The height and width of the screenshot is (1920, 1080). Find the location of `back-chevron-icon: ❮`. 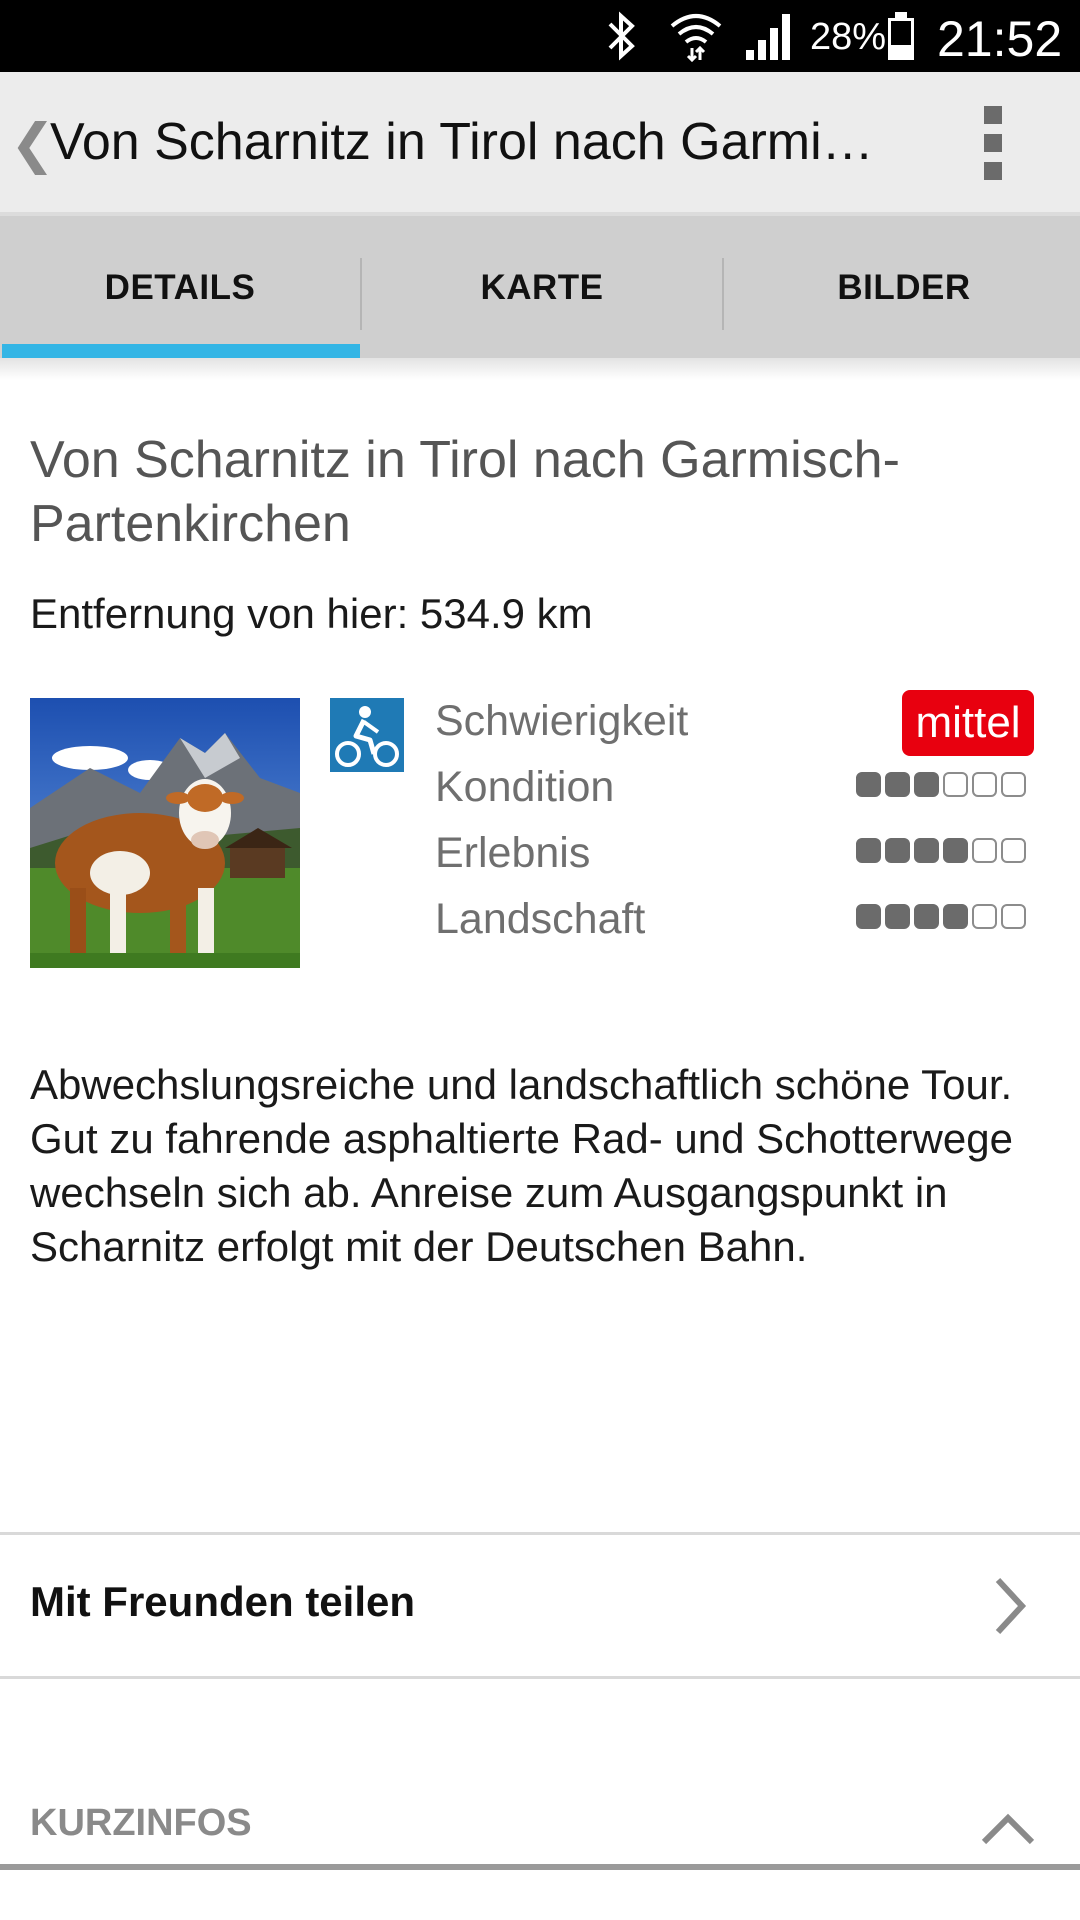

back-chevron-icon: ❮ is located at coordinates (32, 143).